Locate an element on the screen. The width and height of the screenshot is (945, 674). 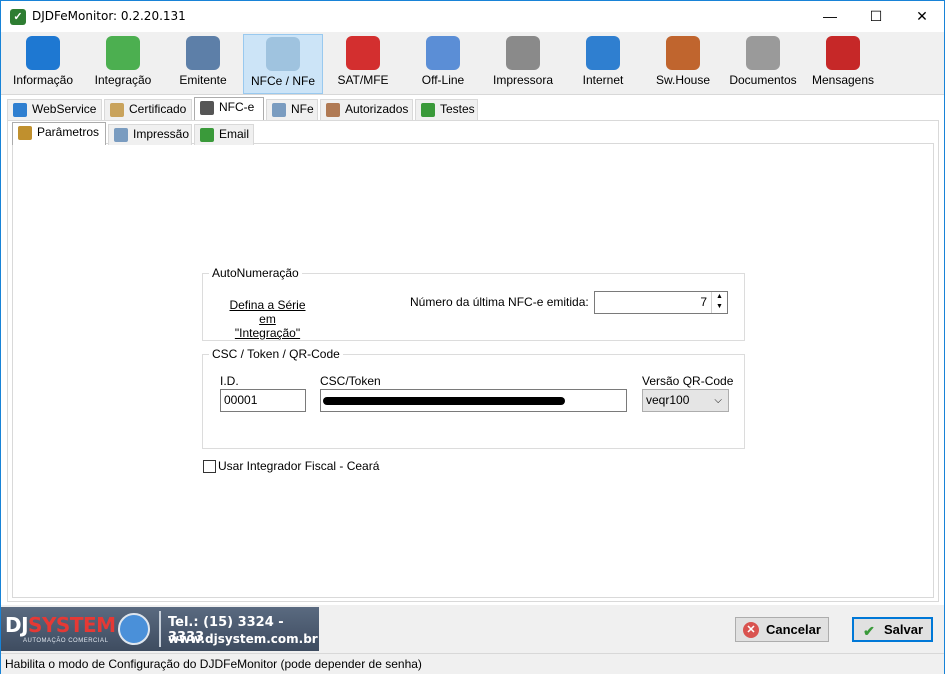
cancel-button: ✕ Cancelar is located at coordinates (782, 629).